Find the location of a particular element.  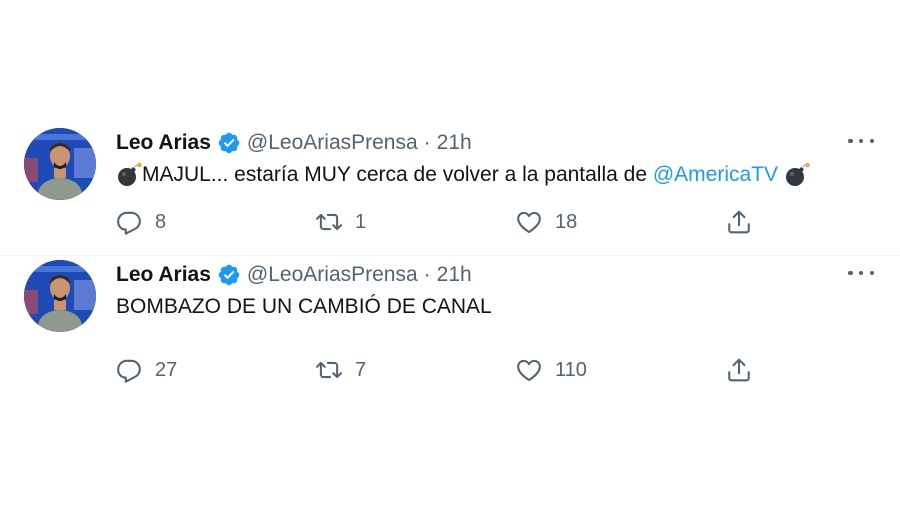

retweet-button: 1 is located at coordinates (341, 222).